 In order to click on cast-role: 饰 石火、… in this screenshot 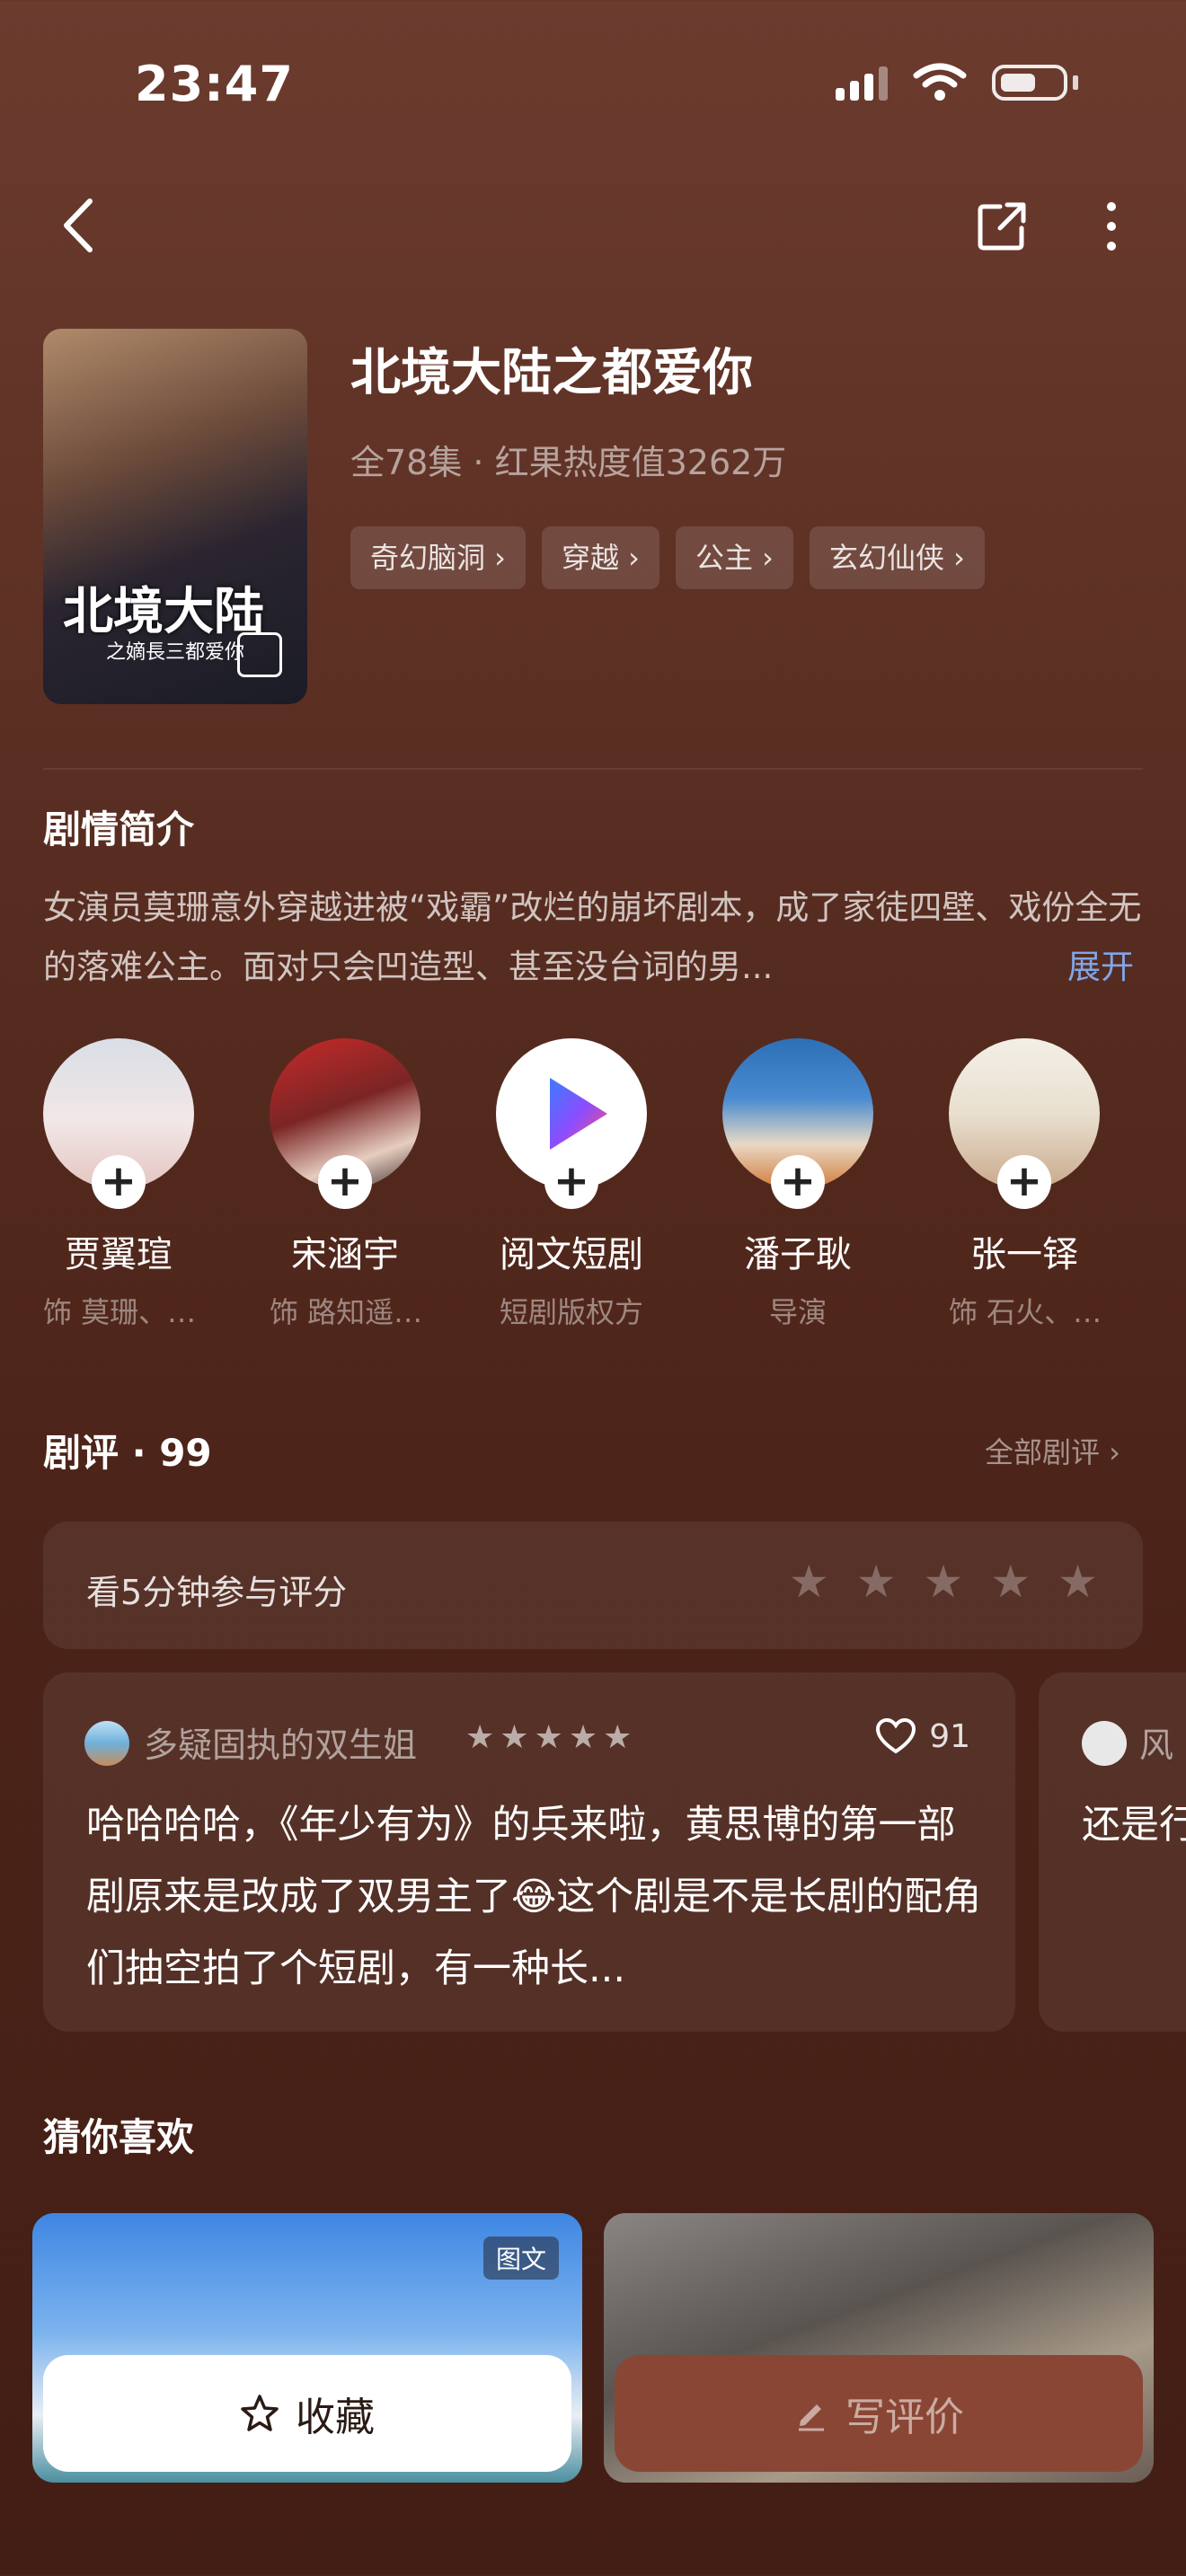, I will do `click(1025, 1312)`.